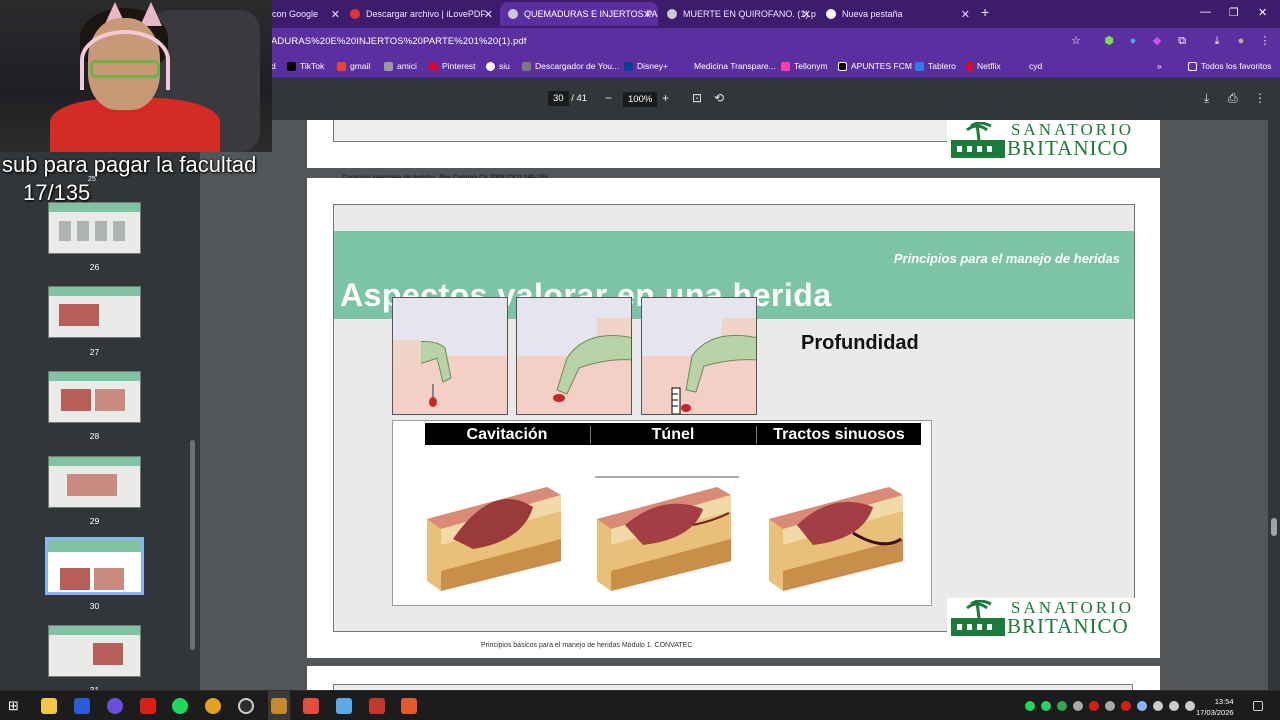 The height and width of the screenshot is (720, 1280). Describe the element at coordinates (984, 66) in the screenshot. I see `bookmark-item: Netflix` at that location.